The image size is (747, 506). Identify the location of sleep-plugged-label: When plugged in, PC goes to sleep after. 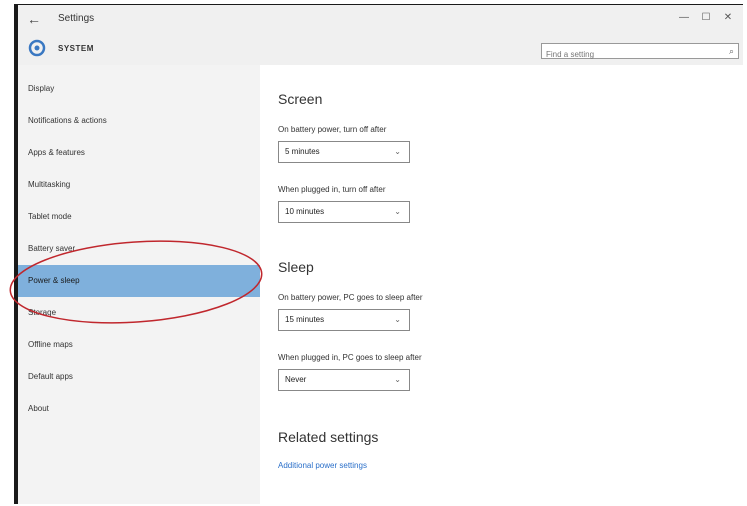
(350, 357).